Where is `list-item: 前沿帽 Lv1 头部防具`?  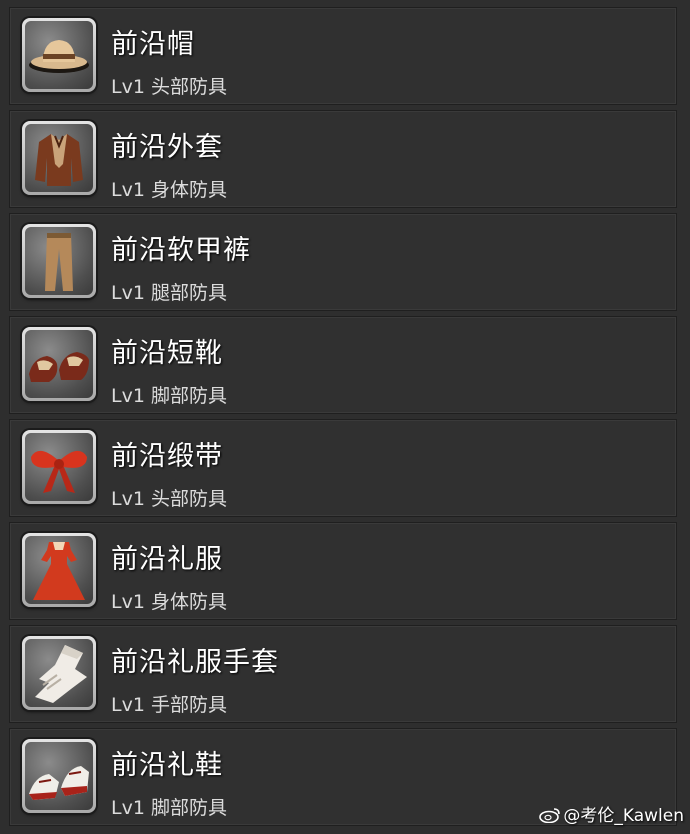 list-item: 前沿帽 Lv1 头部防具 is located at coordinates (343, 56).